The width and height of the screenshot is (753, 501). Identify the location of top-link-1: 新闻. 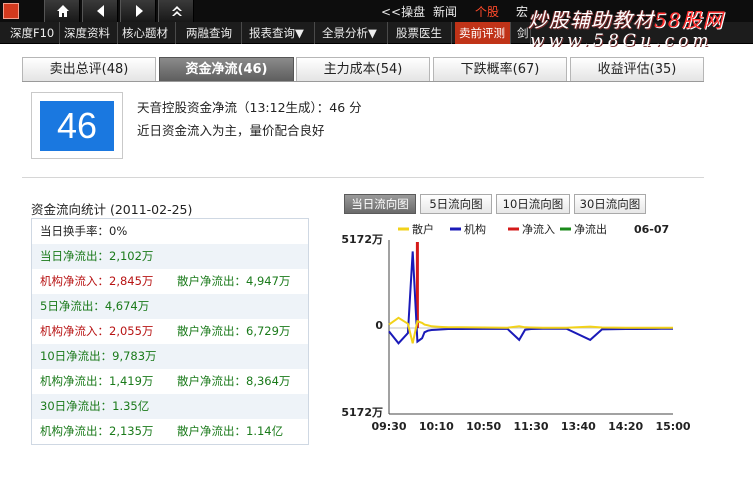
(445, 11).